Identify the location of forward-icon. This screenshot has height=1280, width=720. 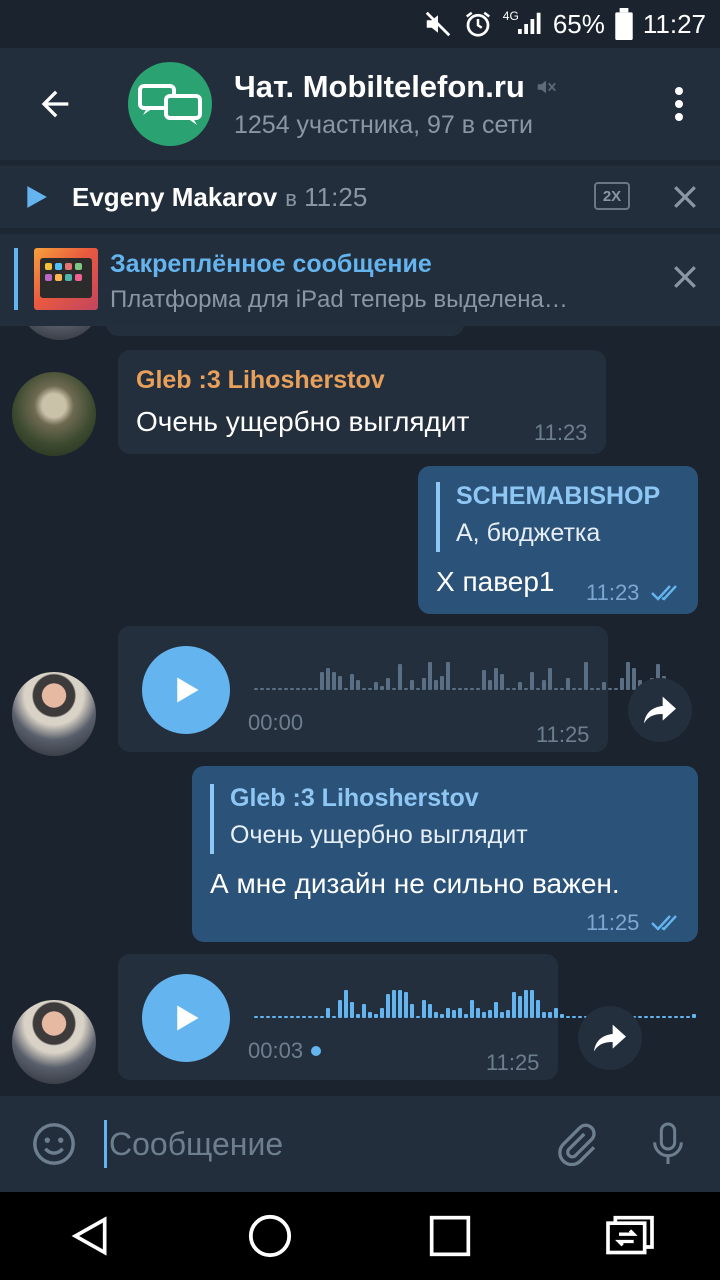
(610, 1038).